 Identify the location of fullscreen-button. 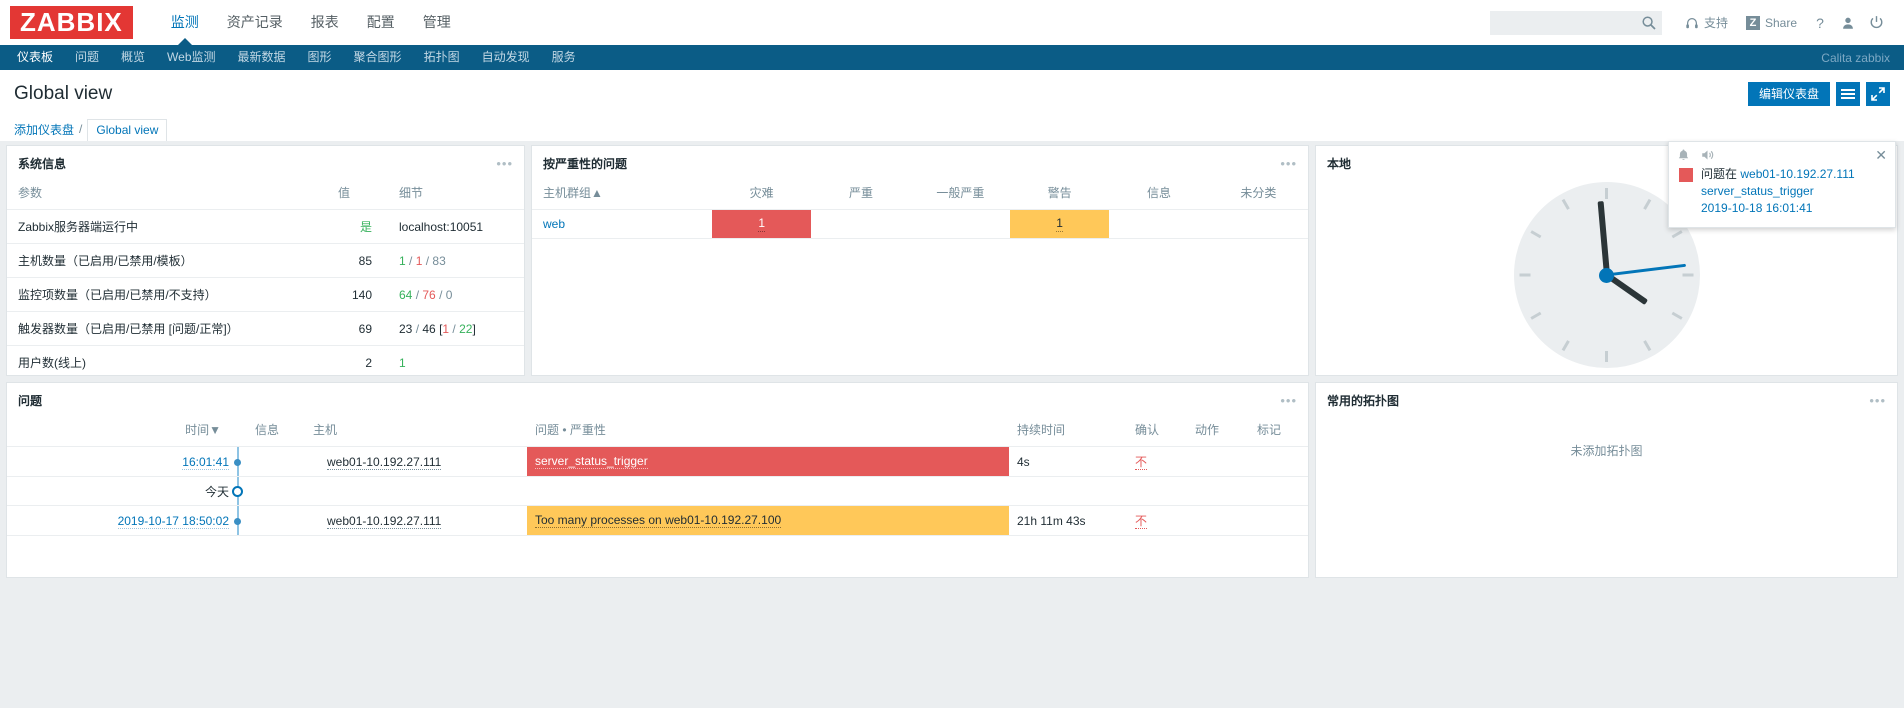
(1878, 93).